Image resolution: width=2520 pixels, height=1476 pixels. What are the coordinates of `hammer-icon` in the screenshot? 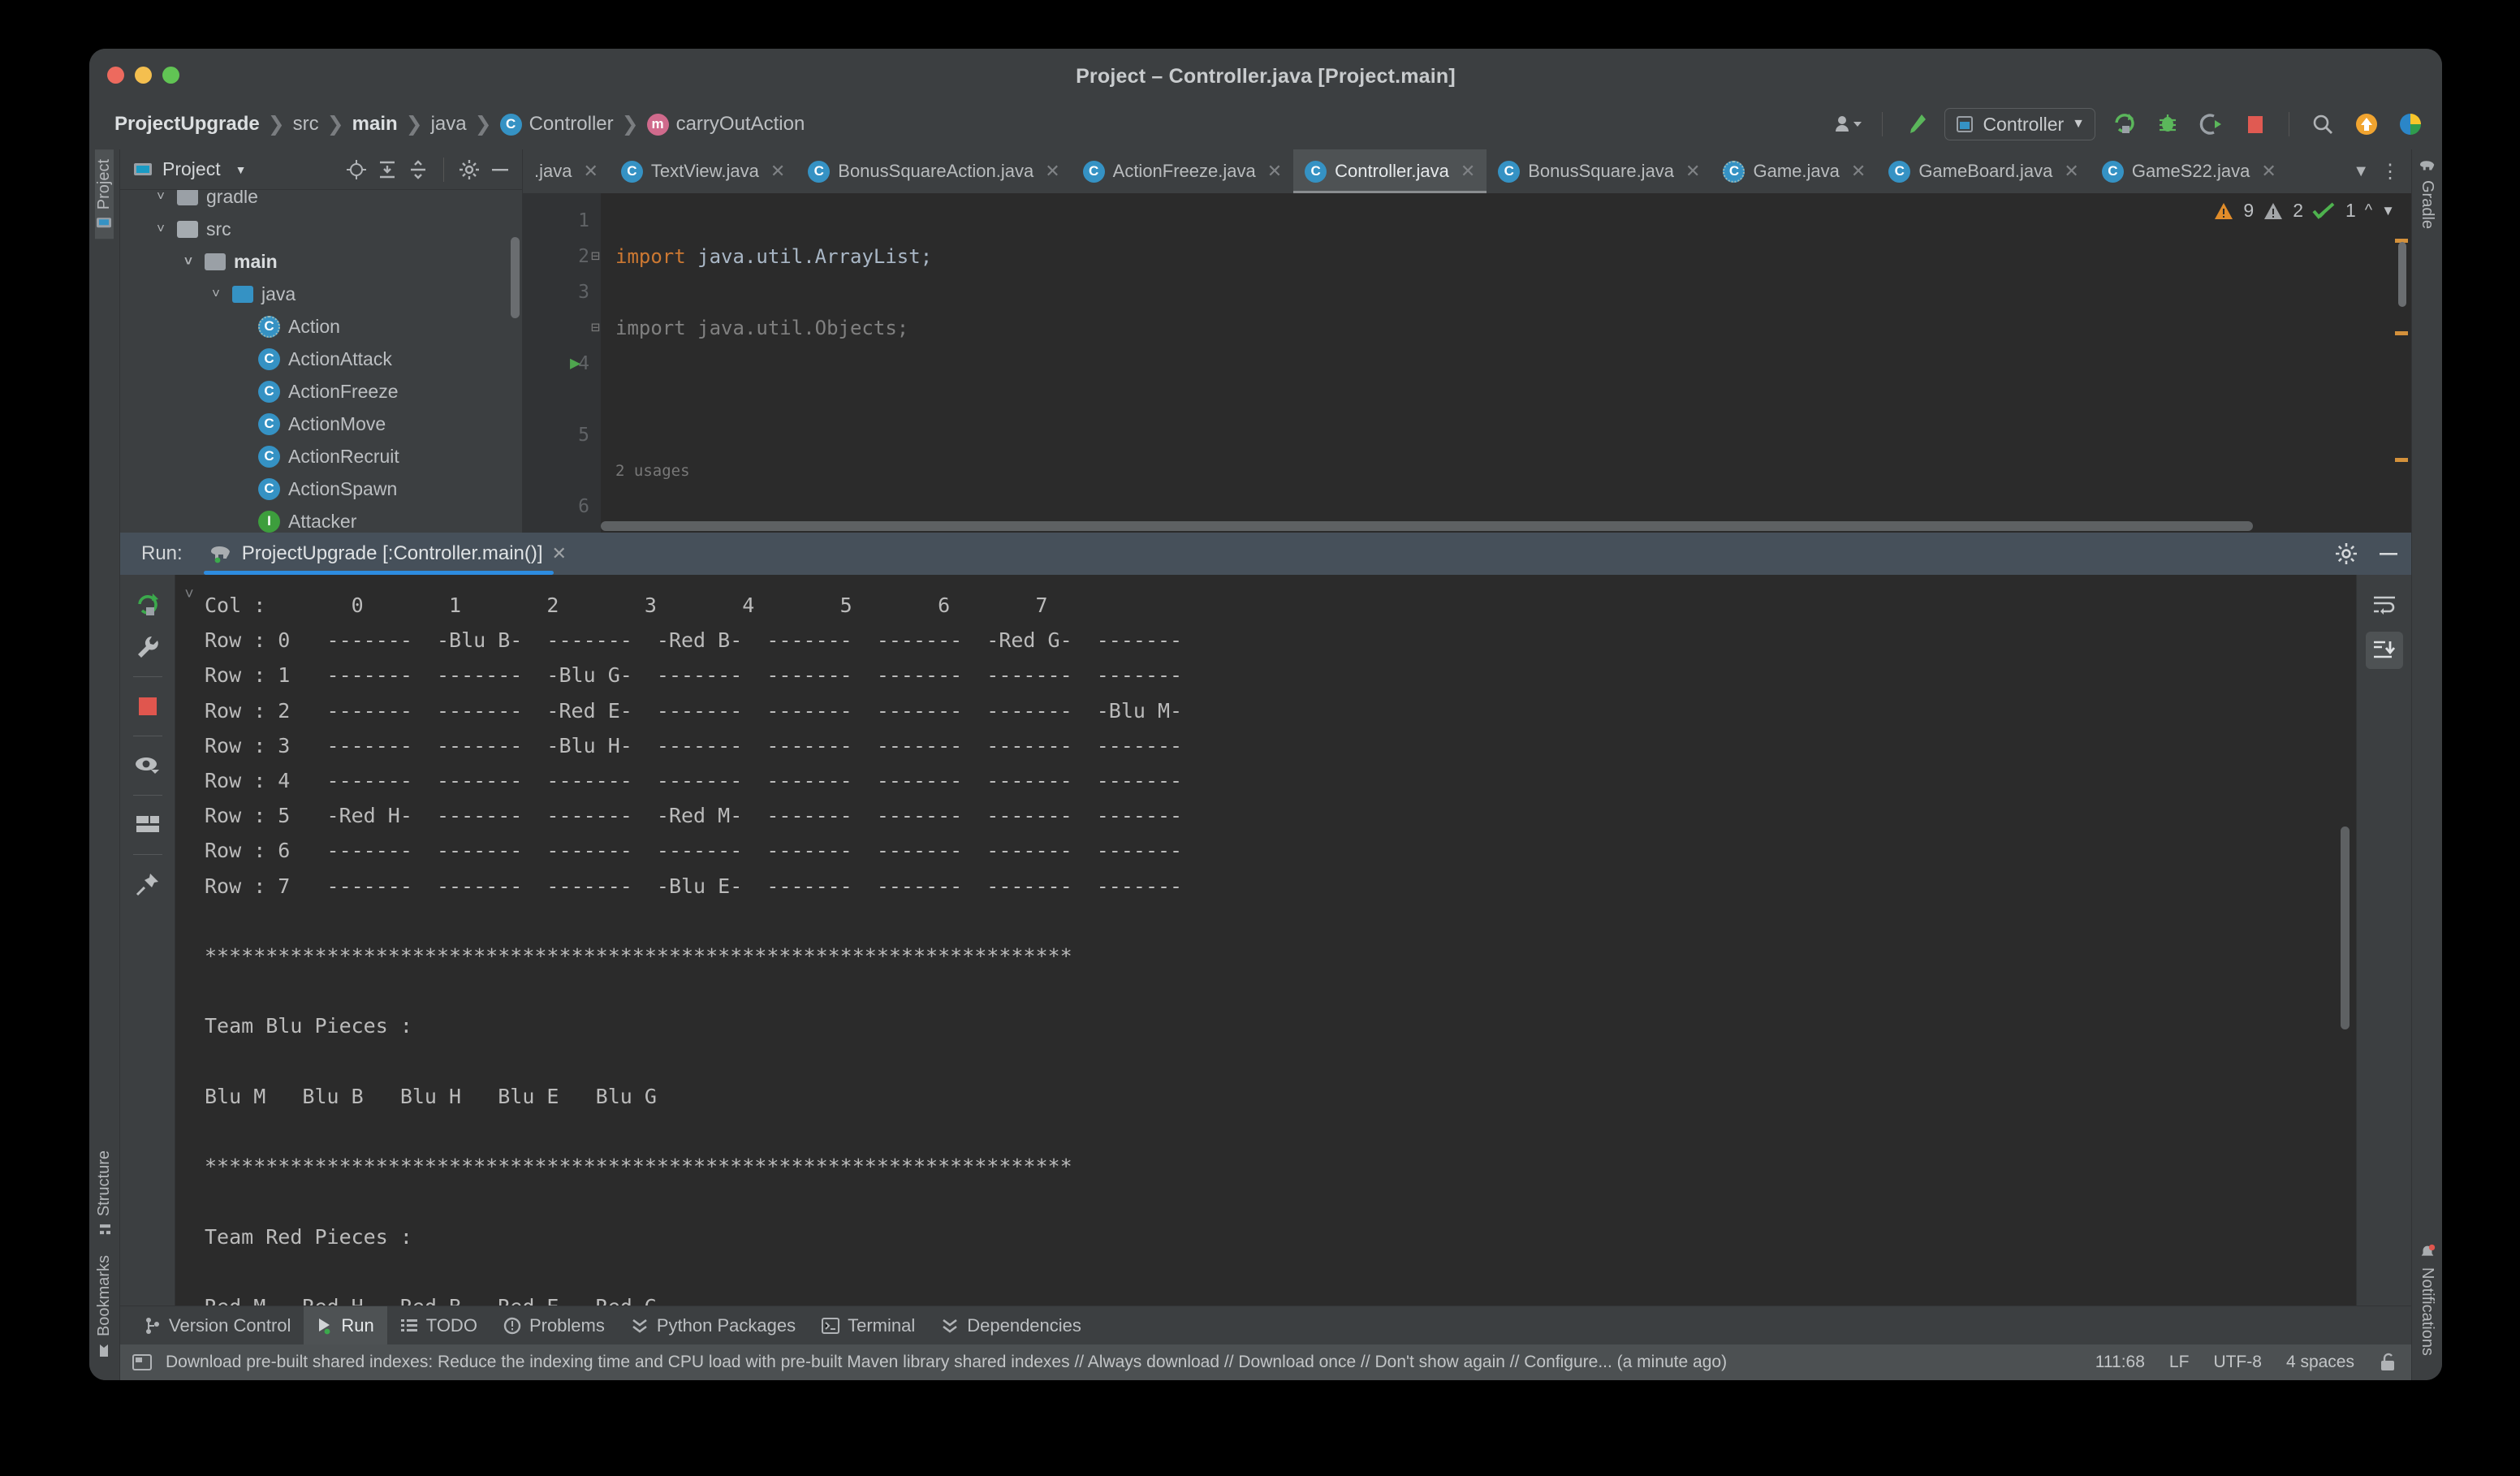 It's located at (1916, 124).